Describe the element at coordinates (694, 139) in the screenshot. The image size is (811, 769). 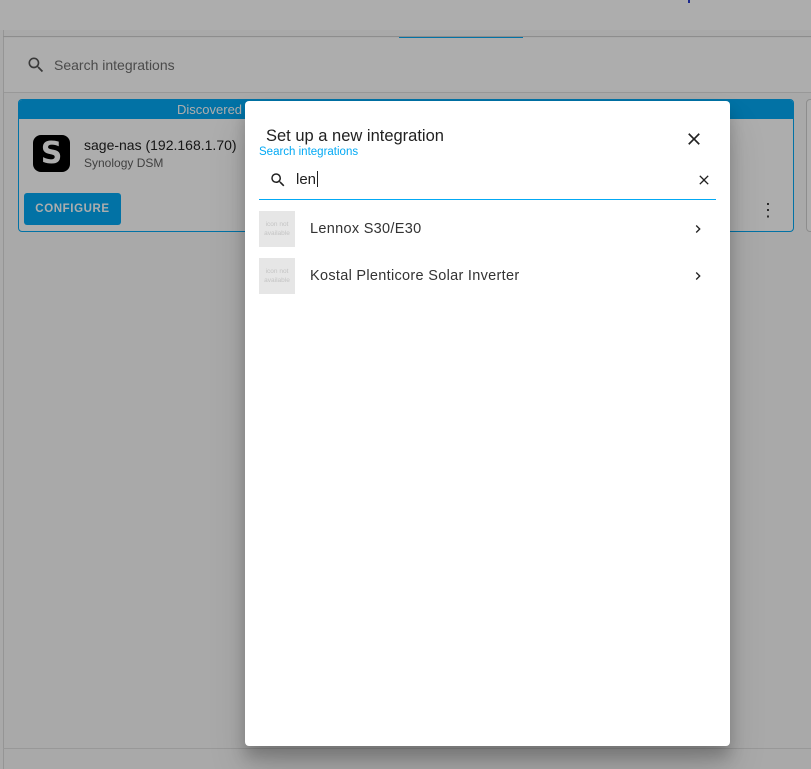
I see `close-icon` at that location.